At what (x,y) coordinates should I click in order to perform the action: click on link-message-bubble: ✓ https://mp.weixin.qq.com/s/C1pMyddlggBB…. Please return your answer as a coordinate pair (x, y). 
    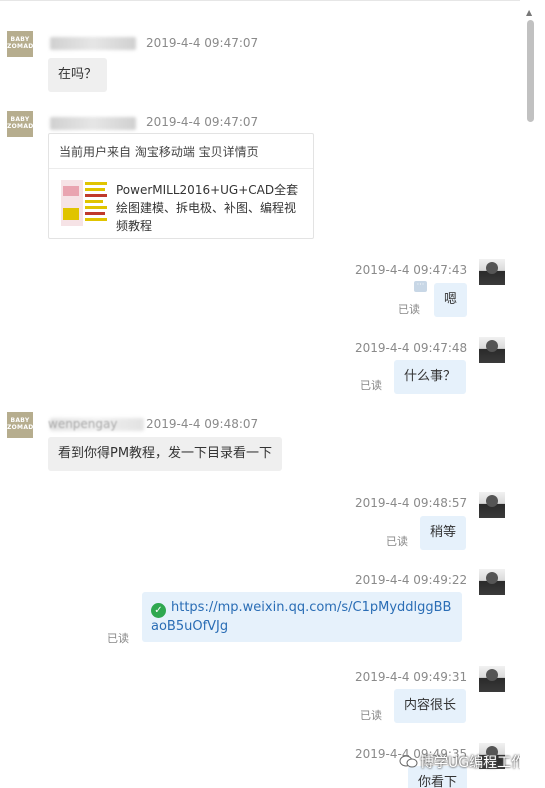
    Looking at the image, I should click on (302, 617).